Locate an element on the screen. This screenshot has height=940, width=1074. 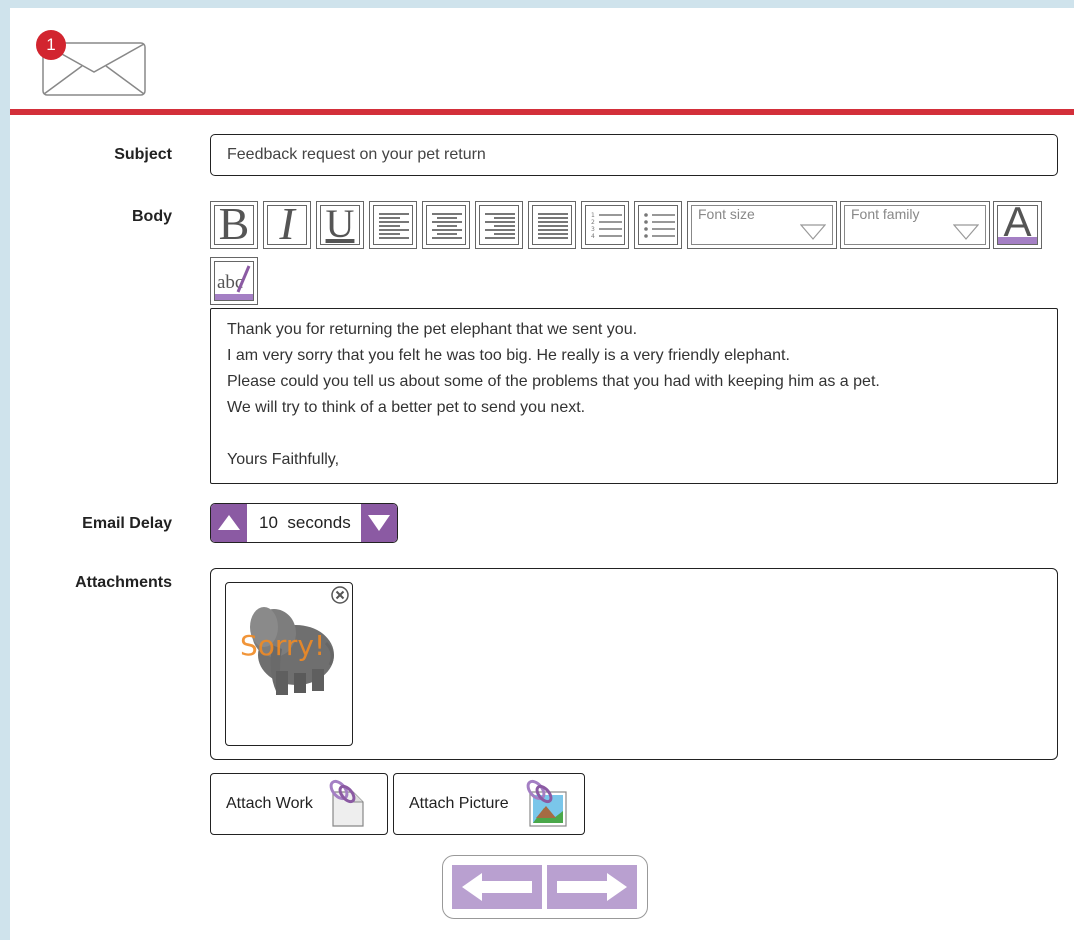
delay-value: 10 is located at coordinates (268, 522).